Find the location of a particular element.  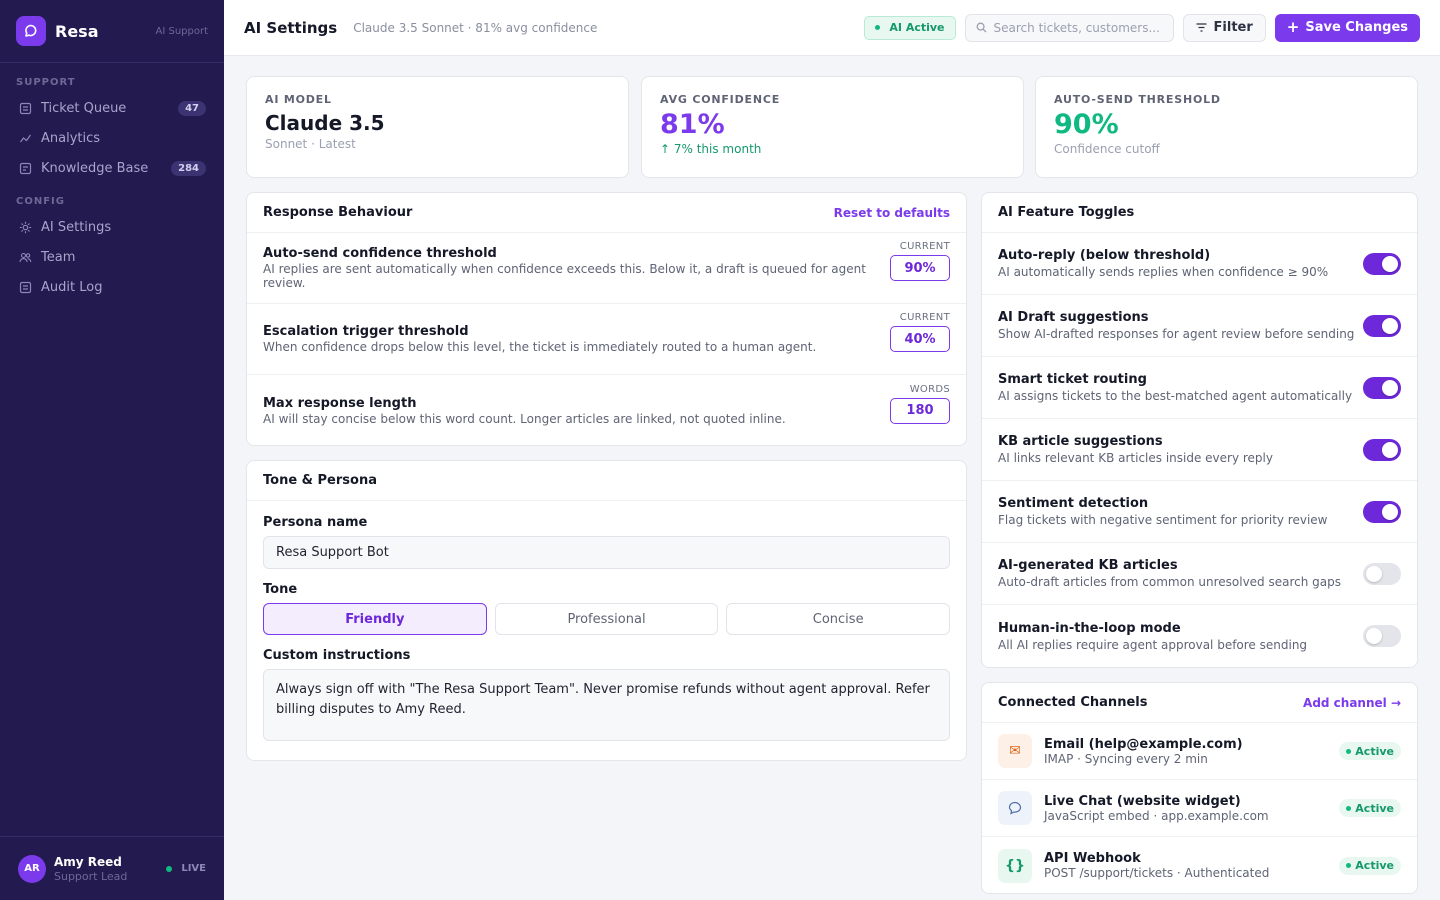

sidebar-item-label: Ticket Queue is located at coordinates (84, 108).